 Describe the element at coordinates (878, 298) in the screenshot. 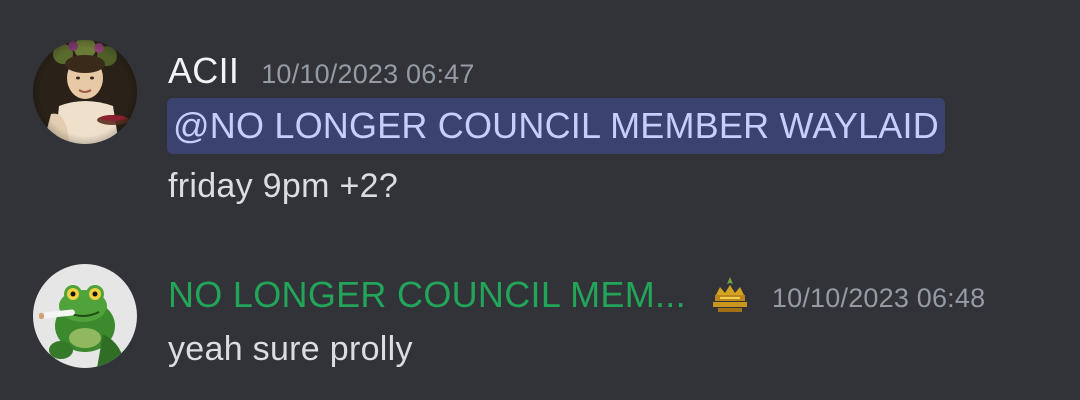

I see `timestamp: 10/10/2023 06:48` at that location.